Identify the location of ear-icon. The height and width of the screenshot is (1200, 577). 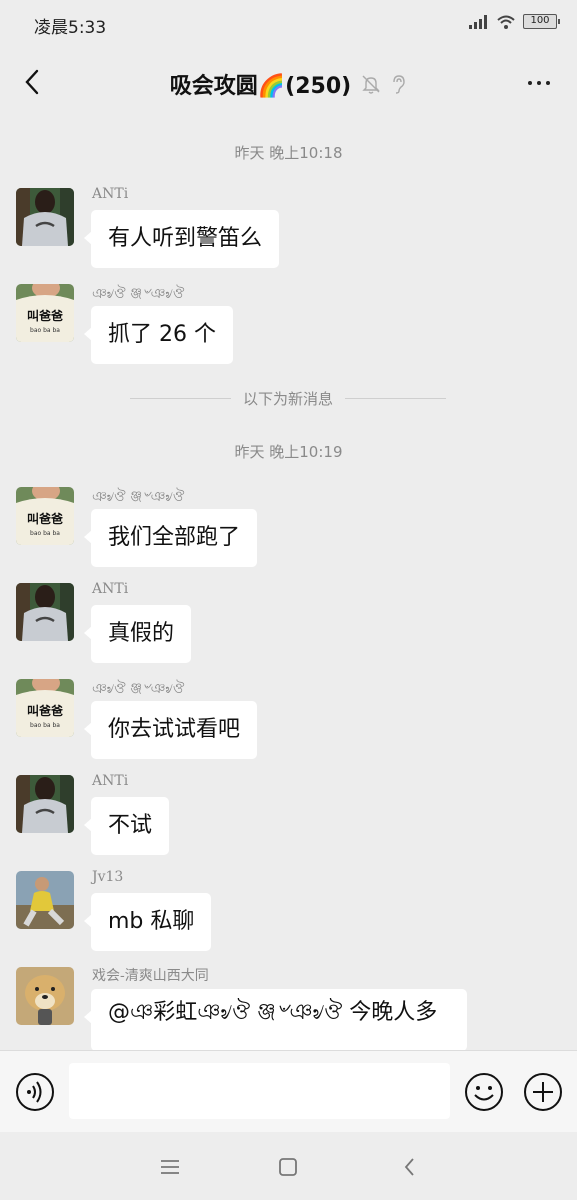
(399, 84).